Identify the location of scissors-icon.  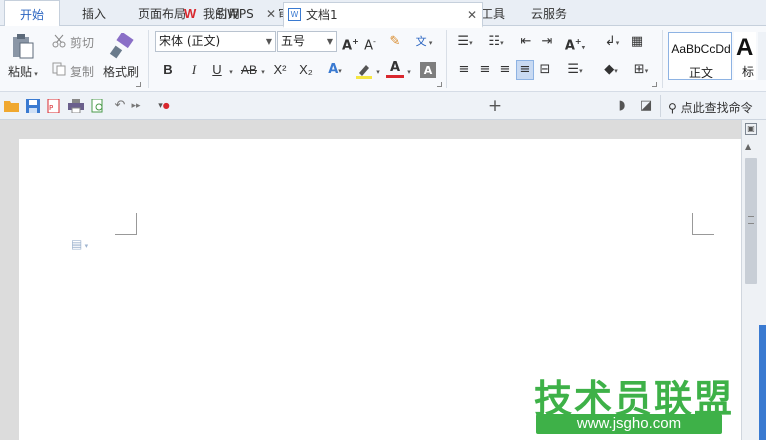
(59, 41).